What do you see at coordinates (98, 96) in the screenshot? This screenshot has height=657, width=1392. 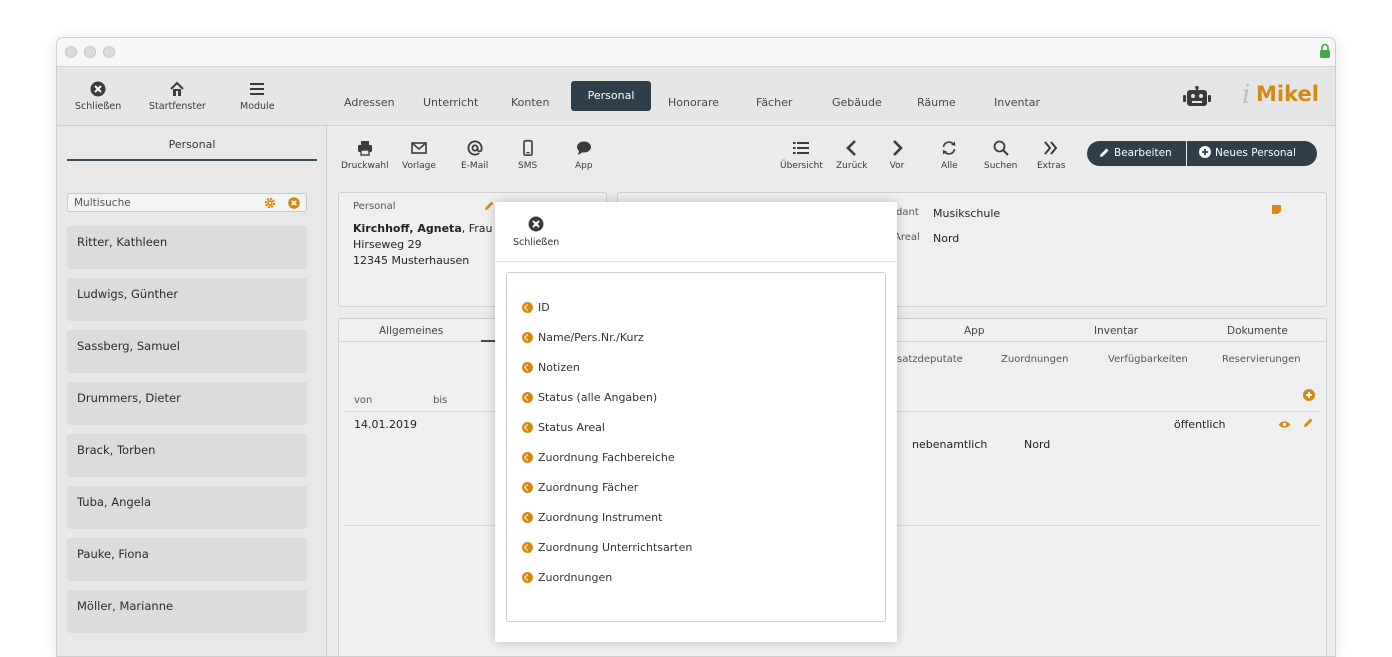 I see `close-app-button: Schließen` at bounding box center [98, 96].